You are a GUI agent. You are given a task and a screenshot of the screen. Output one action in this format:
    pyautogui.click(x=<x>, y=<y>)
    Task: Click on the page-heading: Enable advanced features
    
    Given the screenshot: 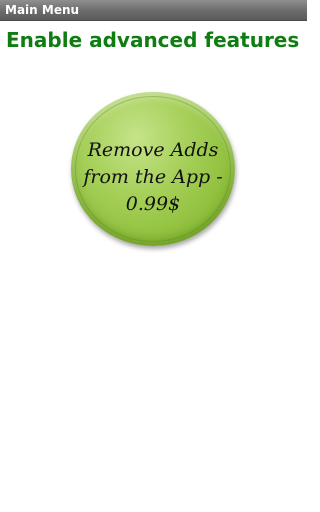 What is the action you would take?
    pyautogui.click(x=153, y=40)
    